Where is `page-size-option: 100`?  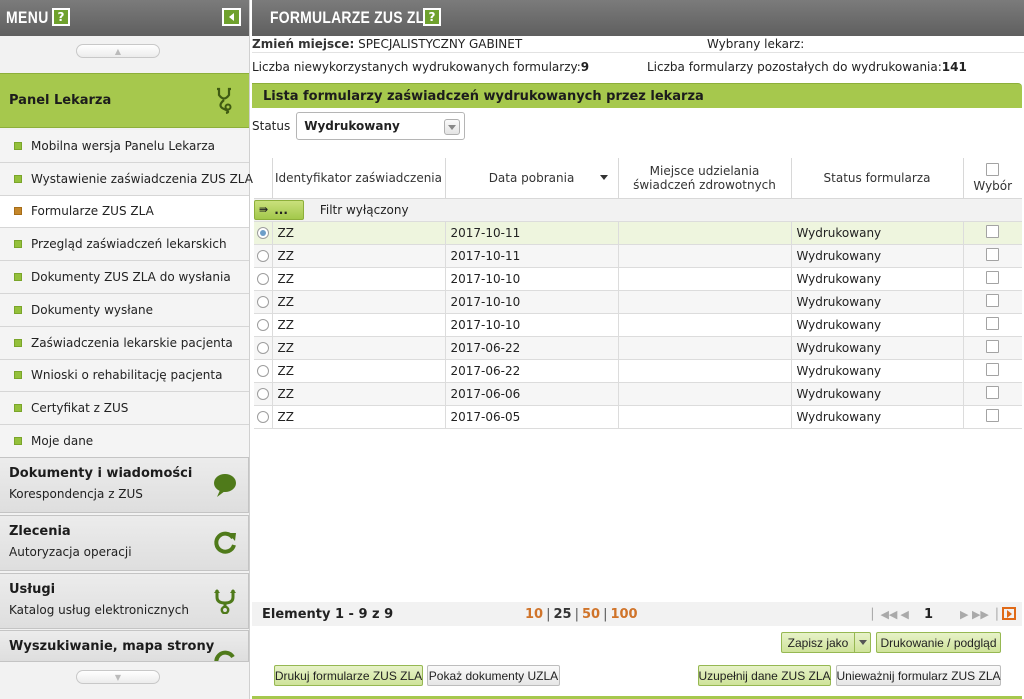
page-size-option: 100 is located at coordinates (623, 614).